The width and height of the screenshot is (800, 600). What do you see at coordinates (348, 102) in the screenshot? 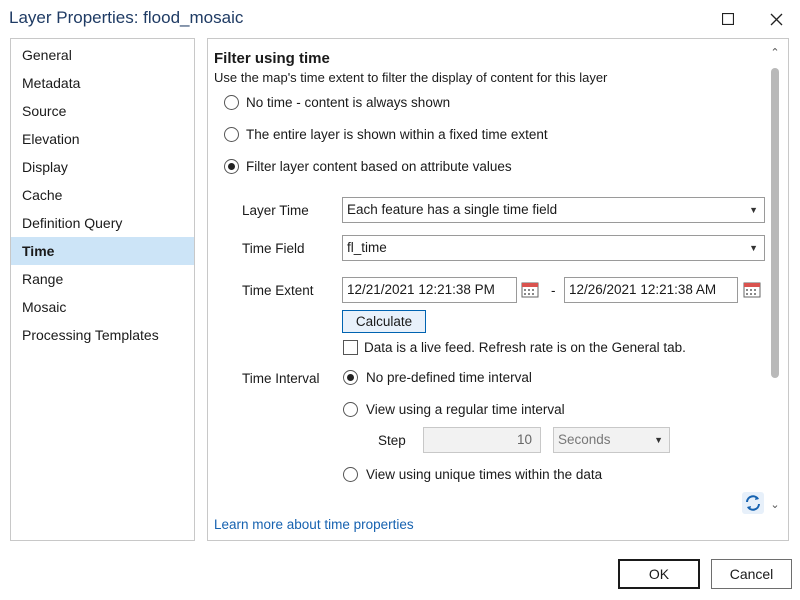
I see `radio-label: No time - content is always shown` at bounding box center [348, 102].